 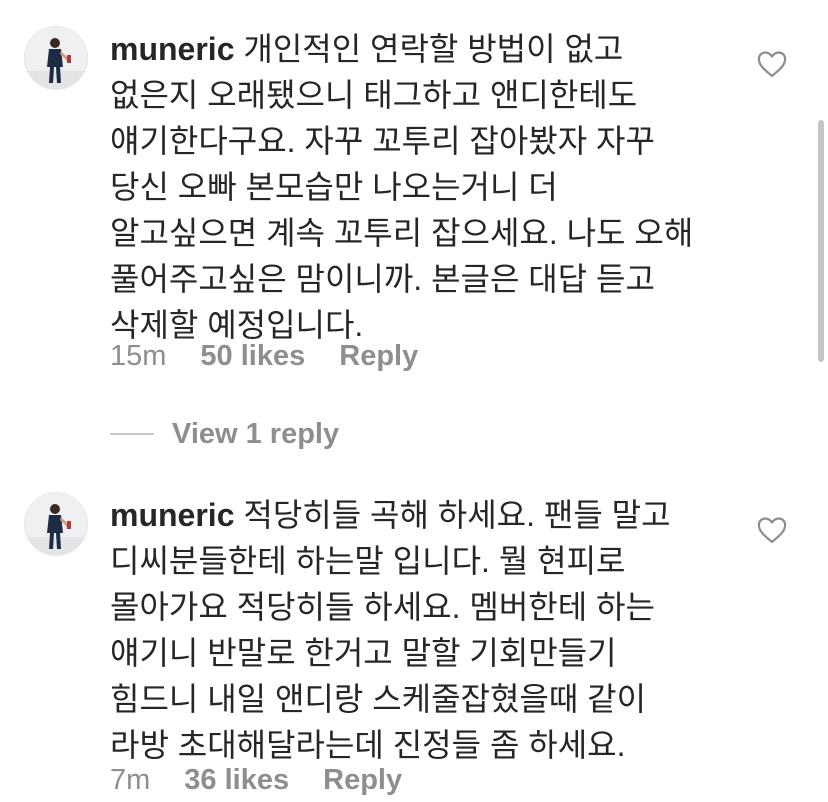 I want to click on view-replies-label: View 1 reply, so click(x=256, y=433).